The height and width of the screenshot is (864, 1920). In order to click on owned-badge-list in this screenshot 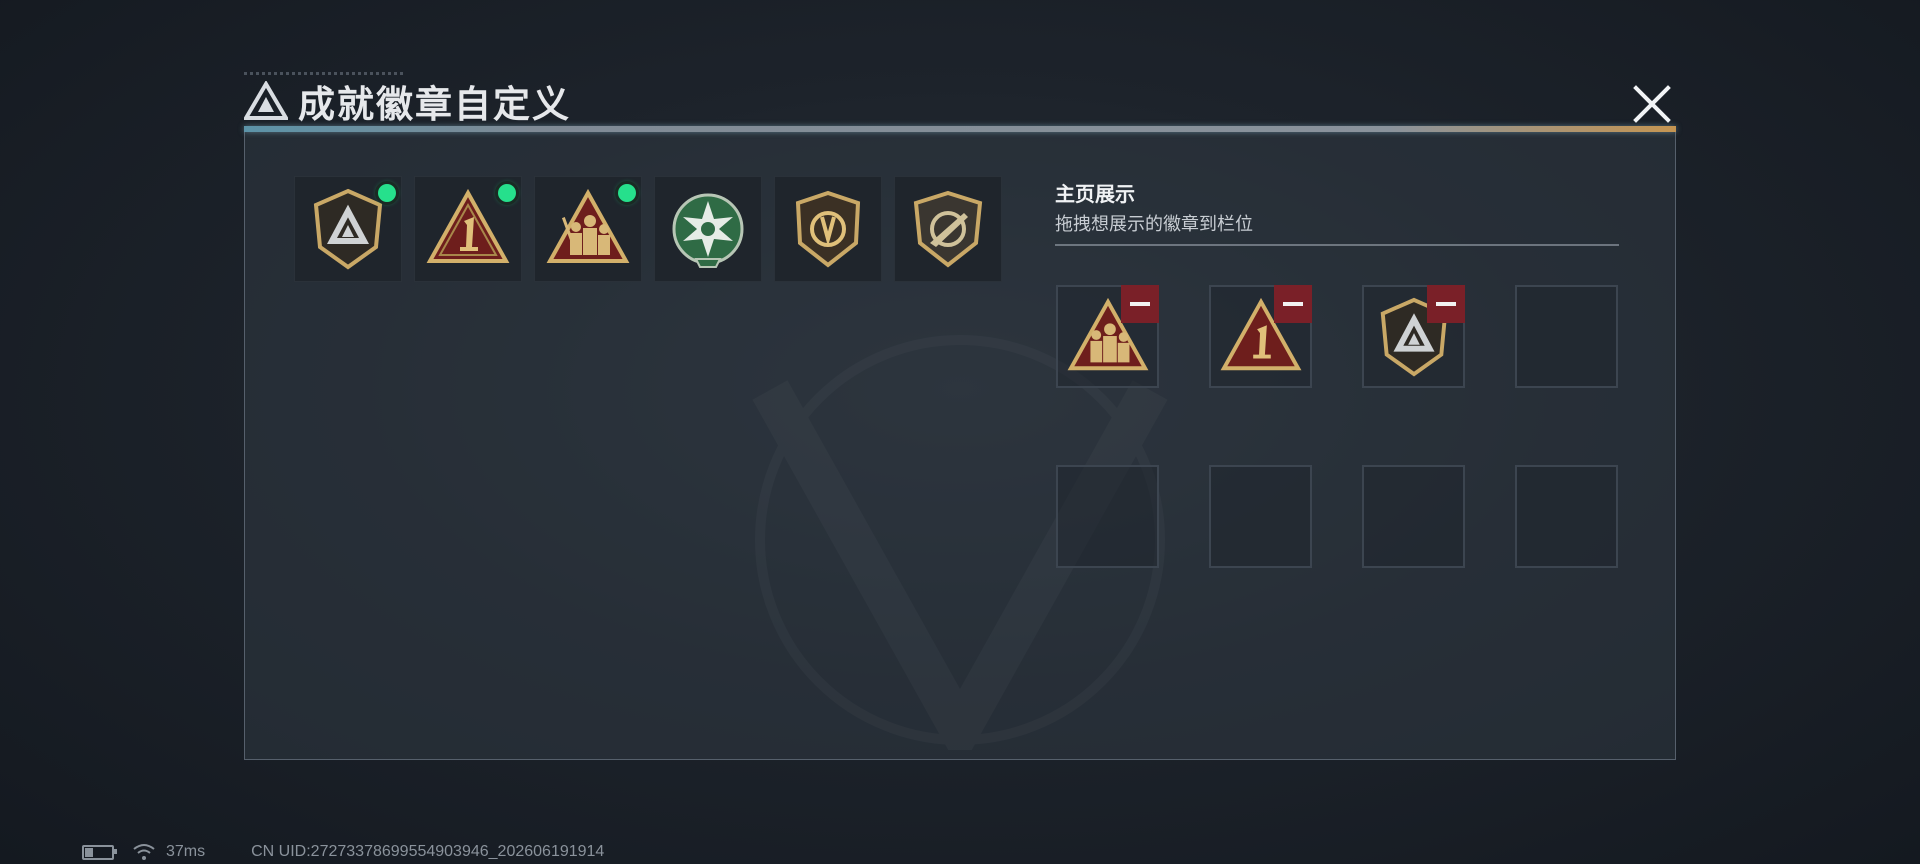, I will do `click(648, 229)`.